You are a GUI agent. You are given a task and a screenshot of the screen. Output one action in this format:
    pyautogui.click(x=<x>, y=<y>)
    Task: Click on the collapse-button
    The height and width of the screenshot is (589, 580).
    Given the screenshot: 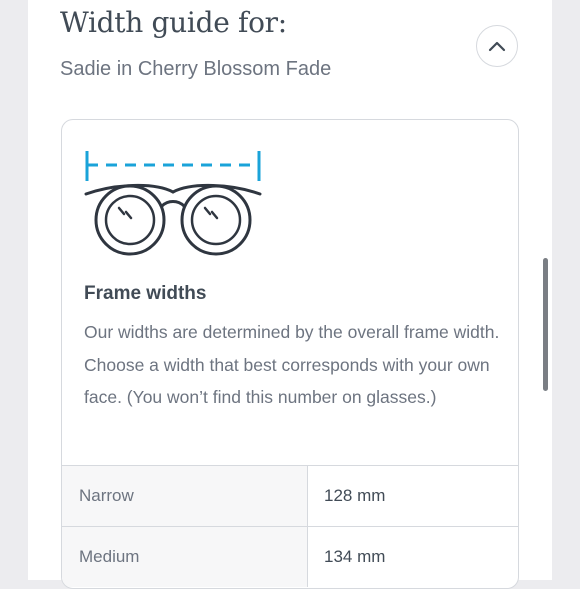 What is the action you would take?
    pyautogui.click(x=497, y=46)
    